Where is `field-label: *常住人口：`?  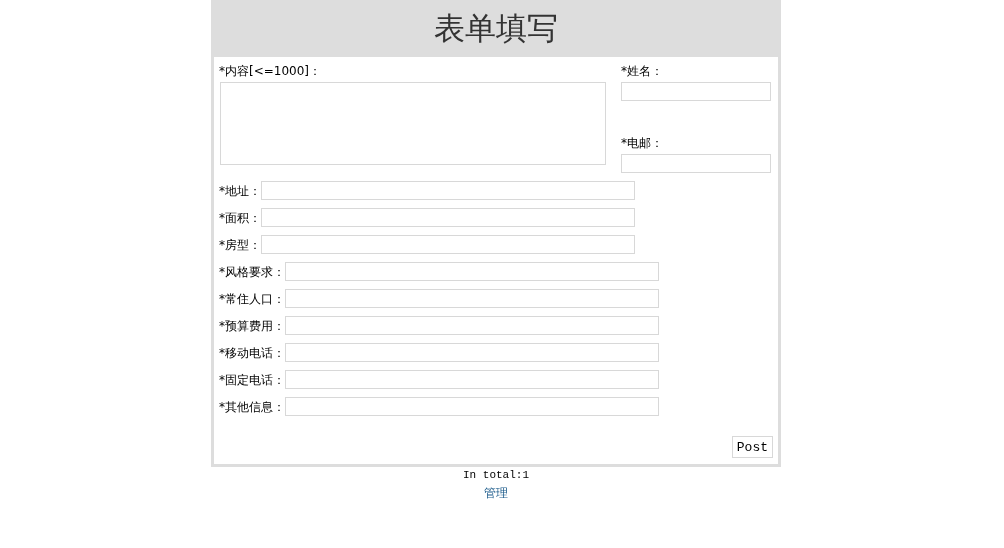
field-label: *常住人口： is located at coordinates (252, 298).